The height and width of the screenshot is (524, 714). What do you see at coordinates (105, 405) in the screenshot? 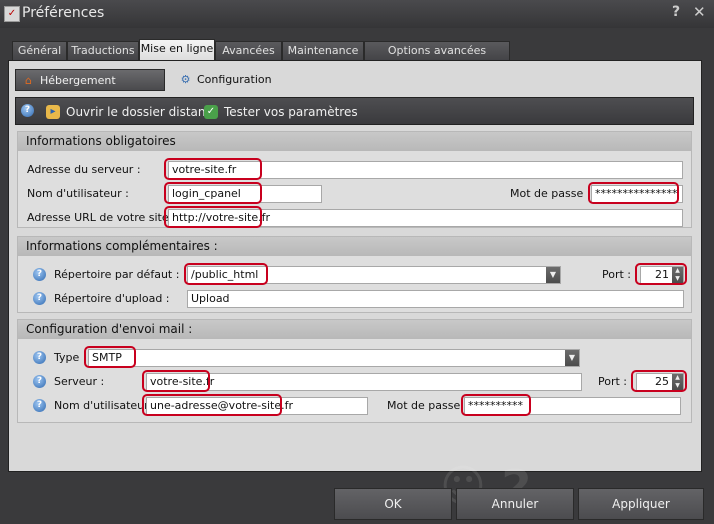
I see `mail-username-label: Nom d'utilisateur :` at bounding box center [105, 405].